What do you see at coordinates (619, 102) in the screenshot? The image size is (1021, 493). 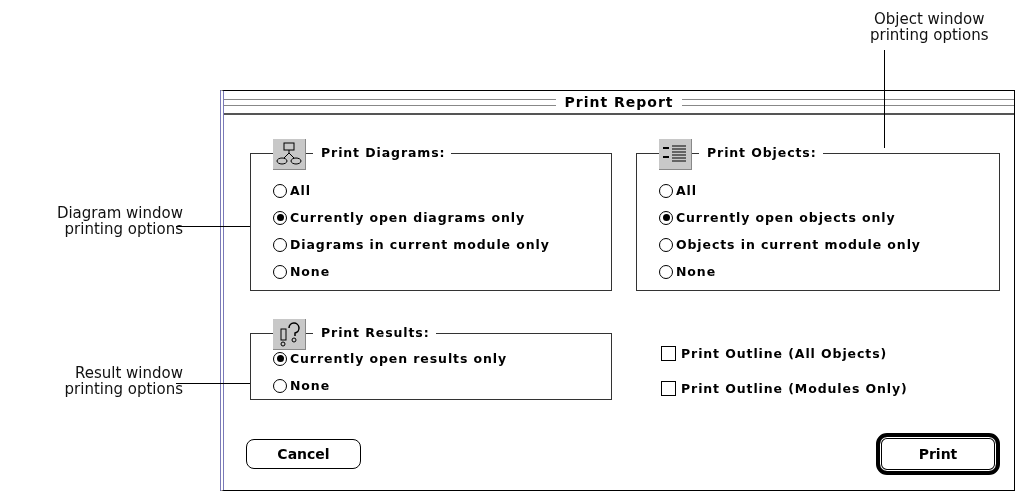 I see `window-title: Print Report` at bounding box center [619, 102].